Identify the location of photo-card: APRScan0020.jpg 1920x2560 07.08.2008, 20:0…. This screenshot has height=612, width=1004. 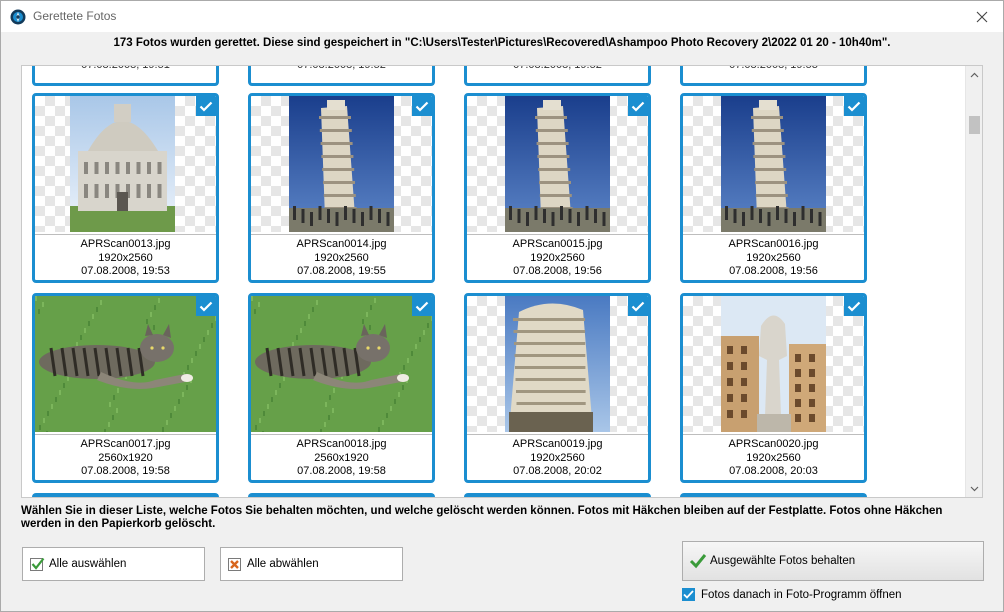
(773, 388).